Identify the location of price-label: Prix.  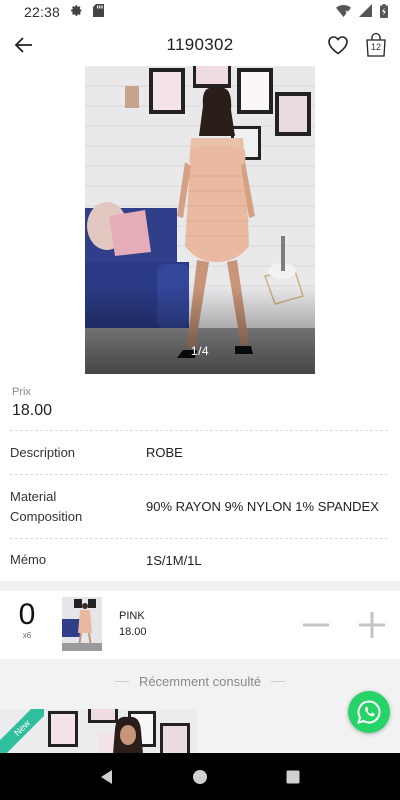
(21, 392).